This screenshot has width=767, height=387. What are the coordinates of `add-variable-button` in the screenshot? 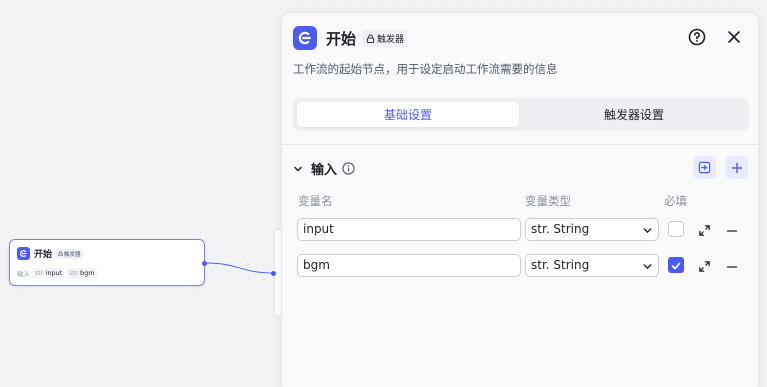 It's located at (736, 167).